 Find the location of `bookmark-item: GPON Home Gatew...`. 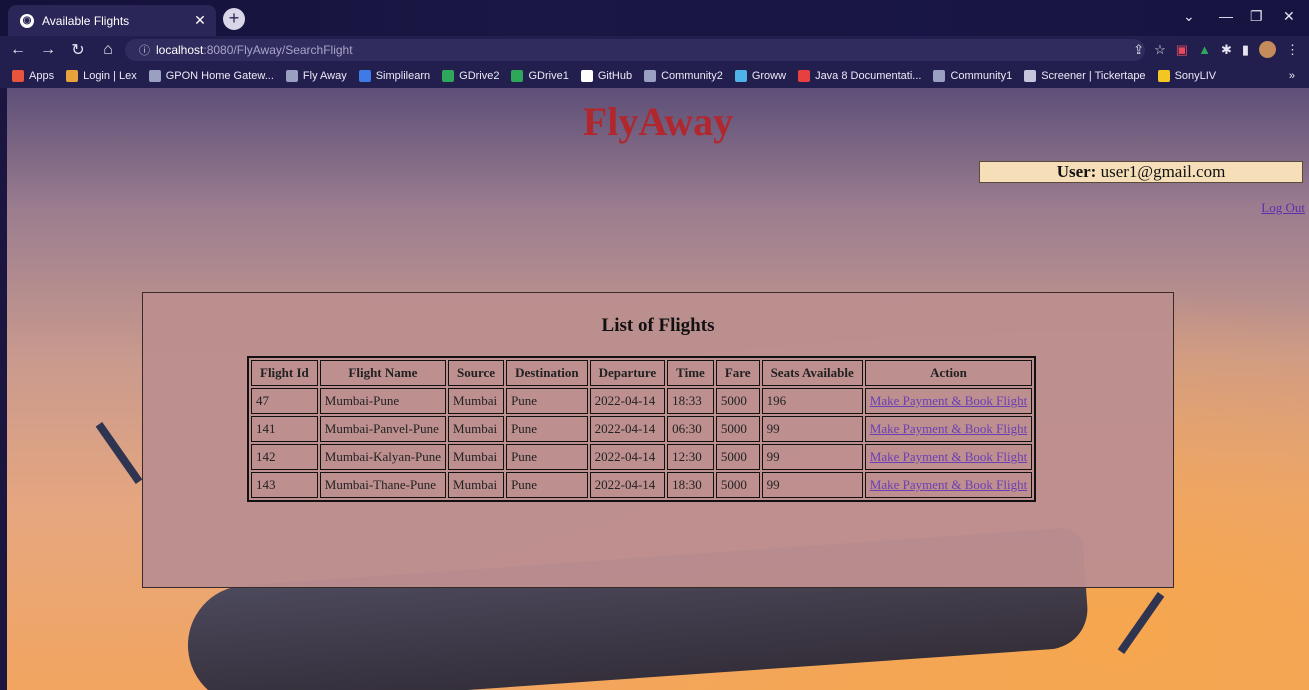

bookmark-item: GPON Home Gatew... is located at coordinates (211, 76).